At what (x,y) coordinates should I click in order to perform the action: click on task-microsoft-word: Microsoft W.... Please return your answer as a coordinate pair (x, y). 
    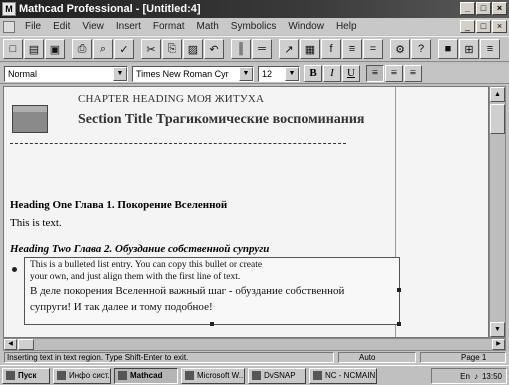
    Looking at the image, I should click on (213, 375).